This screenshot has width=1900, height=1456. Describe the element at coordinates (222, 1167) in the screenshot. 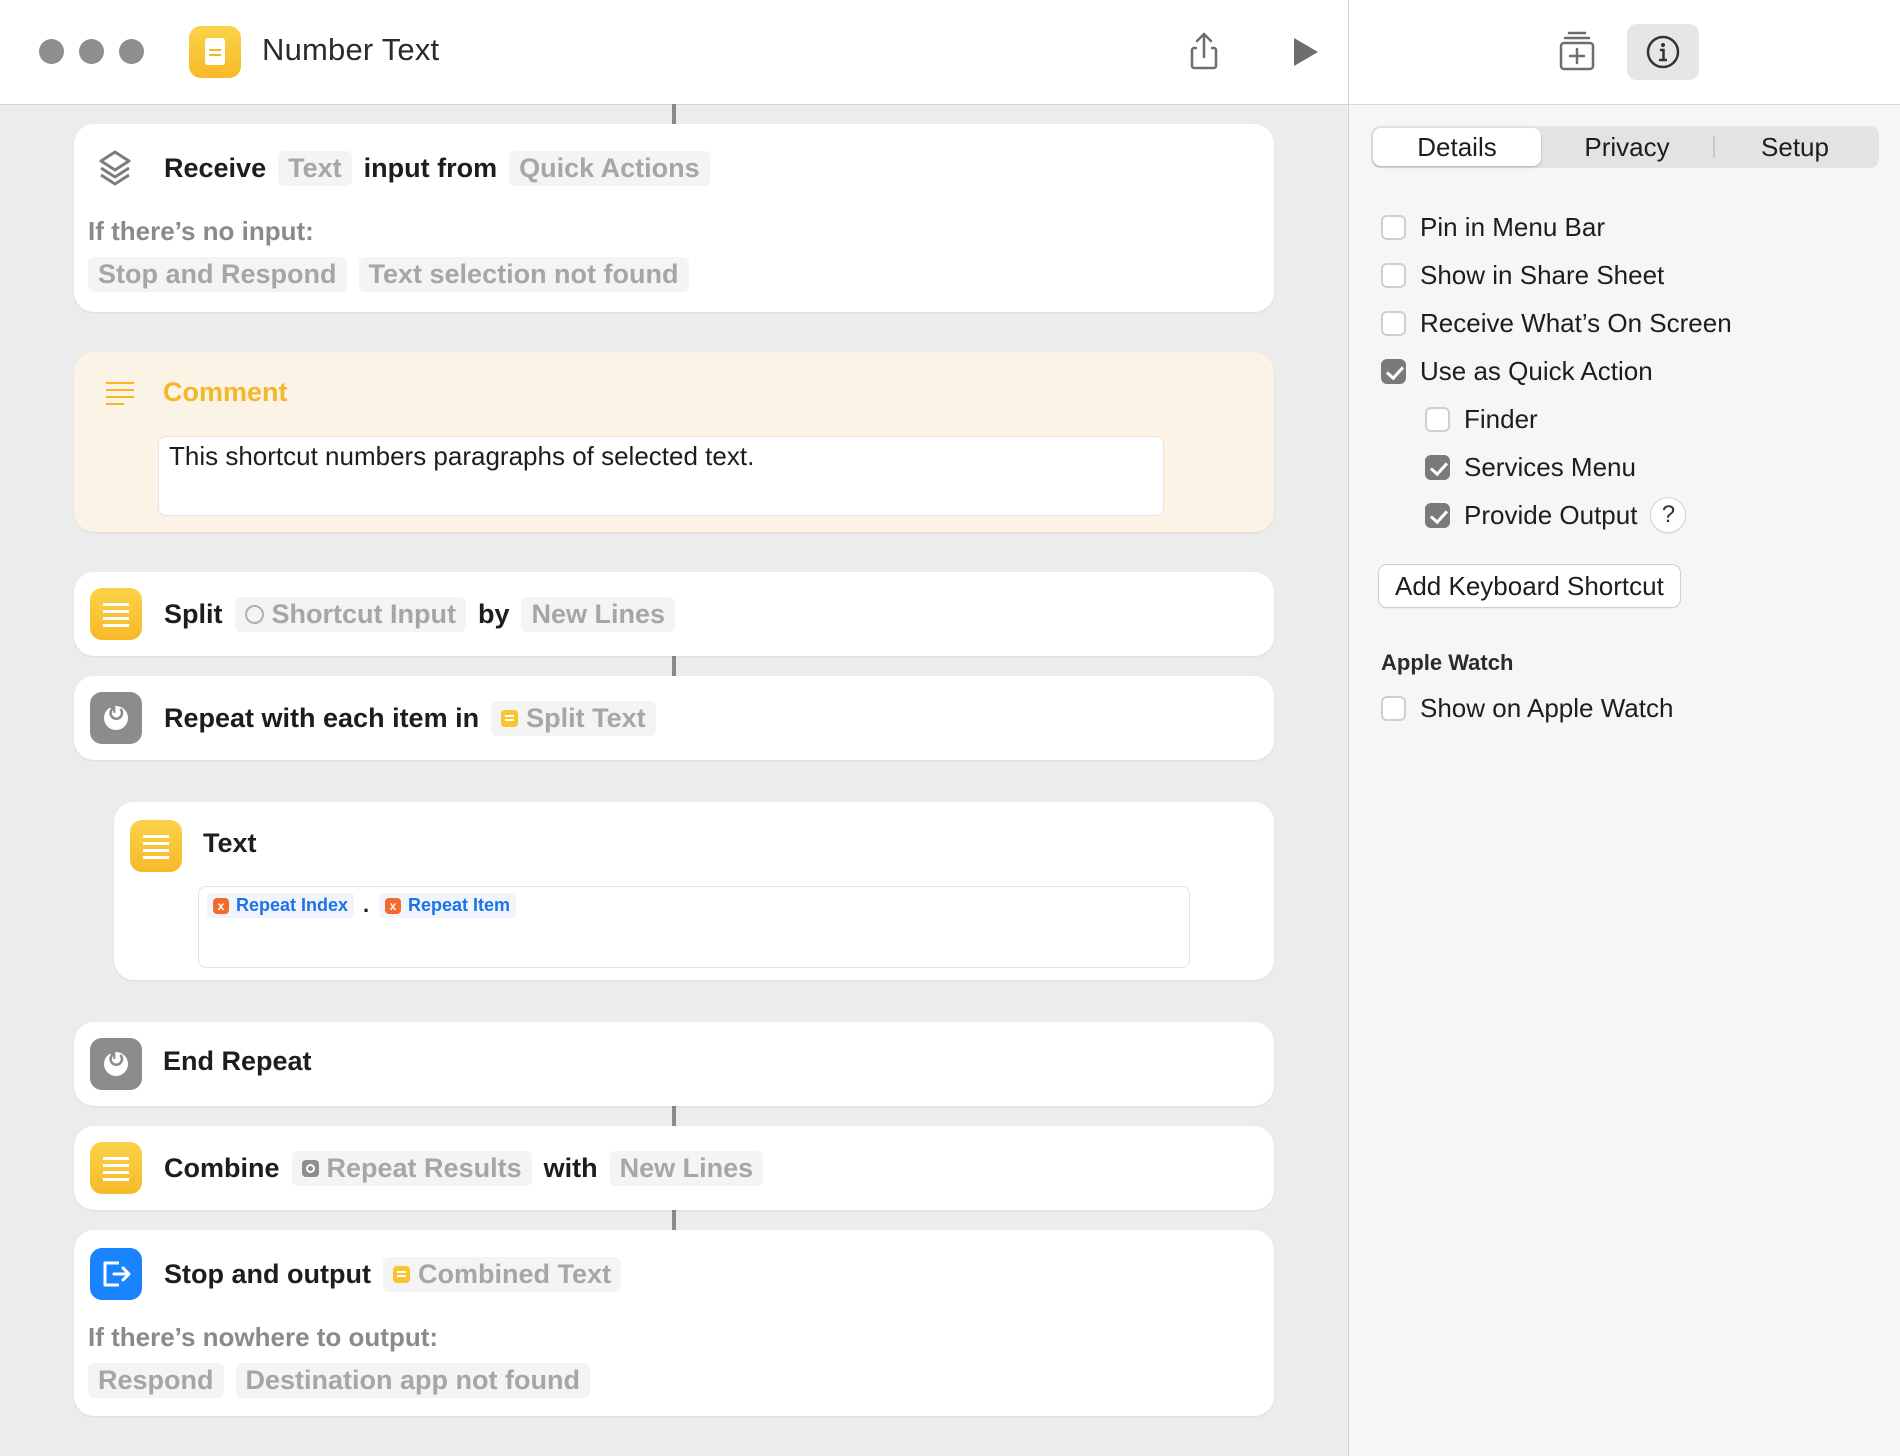

I see `combine-verb: Combine` at that location.